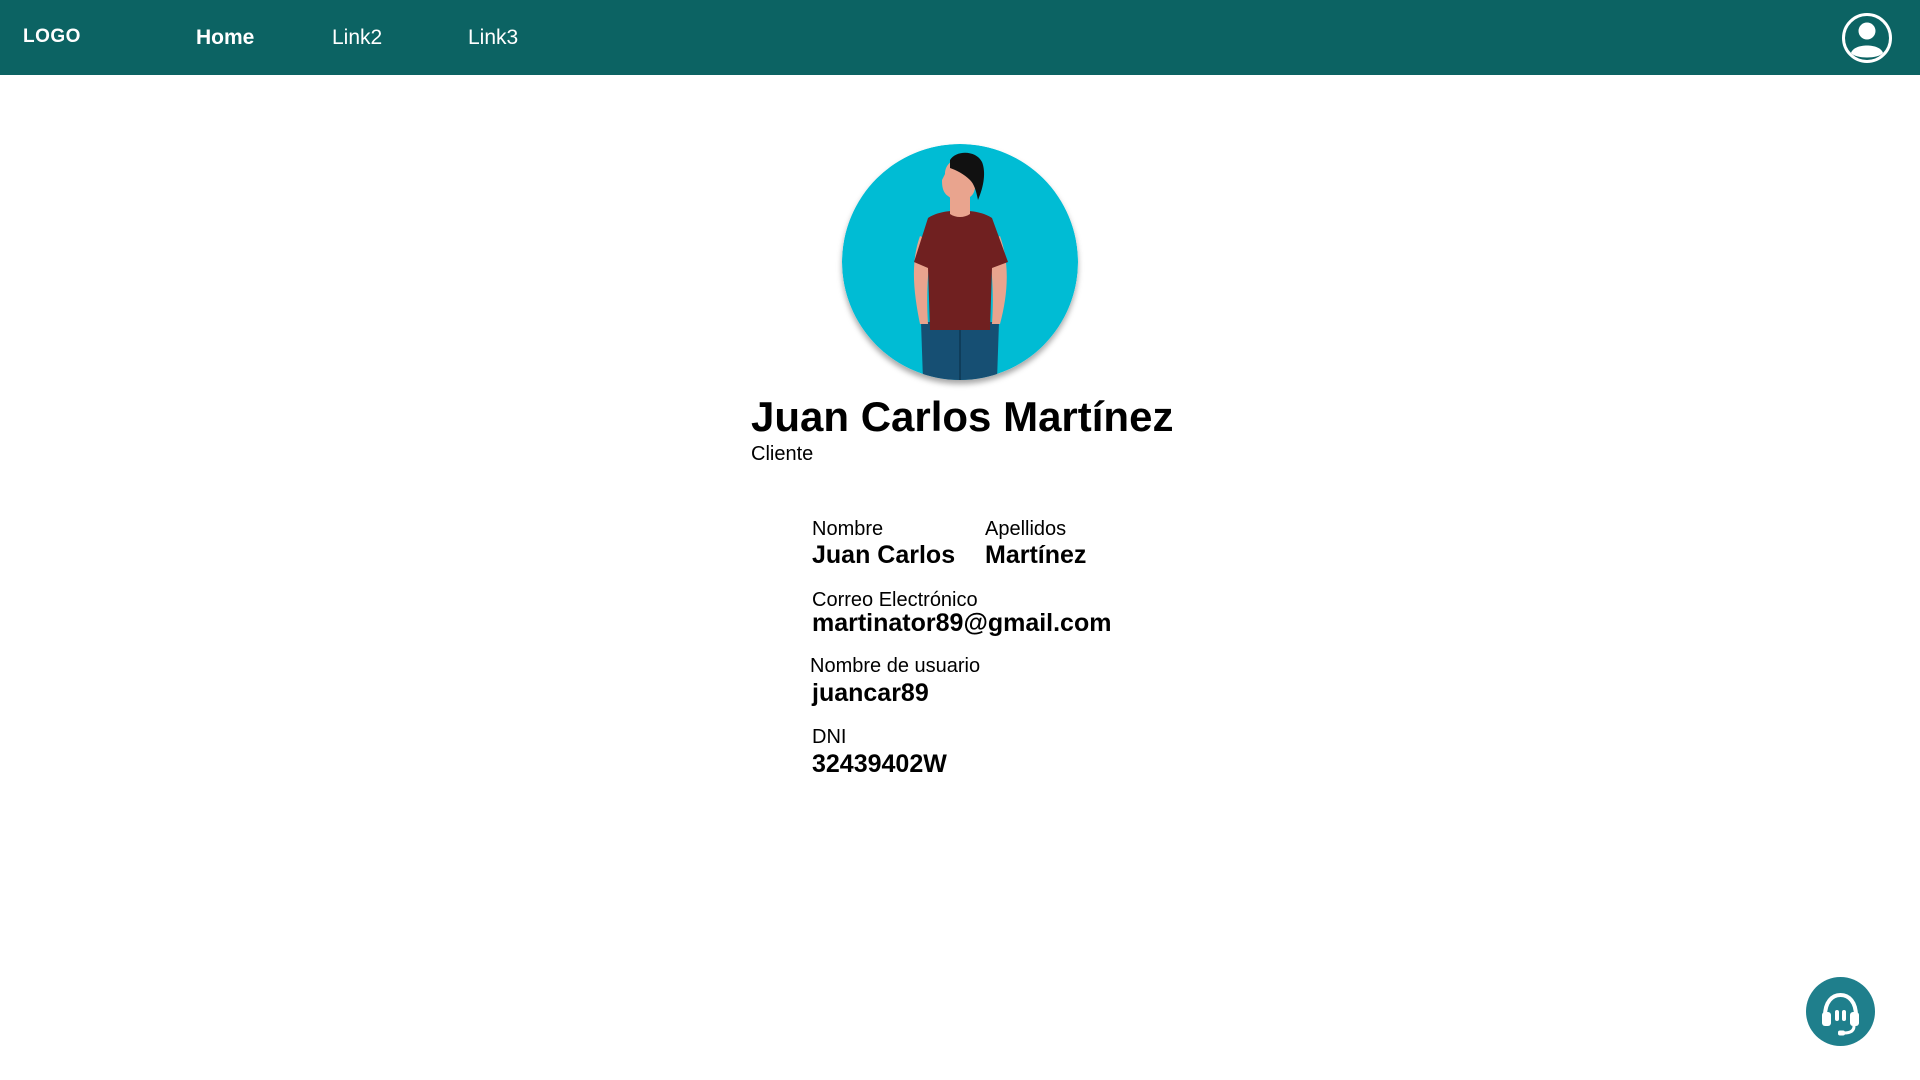  Describe the element at coordinates (879, 764) in the screenshot. I see `dni-value: 32439402W` at that location.